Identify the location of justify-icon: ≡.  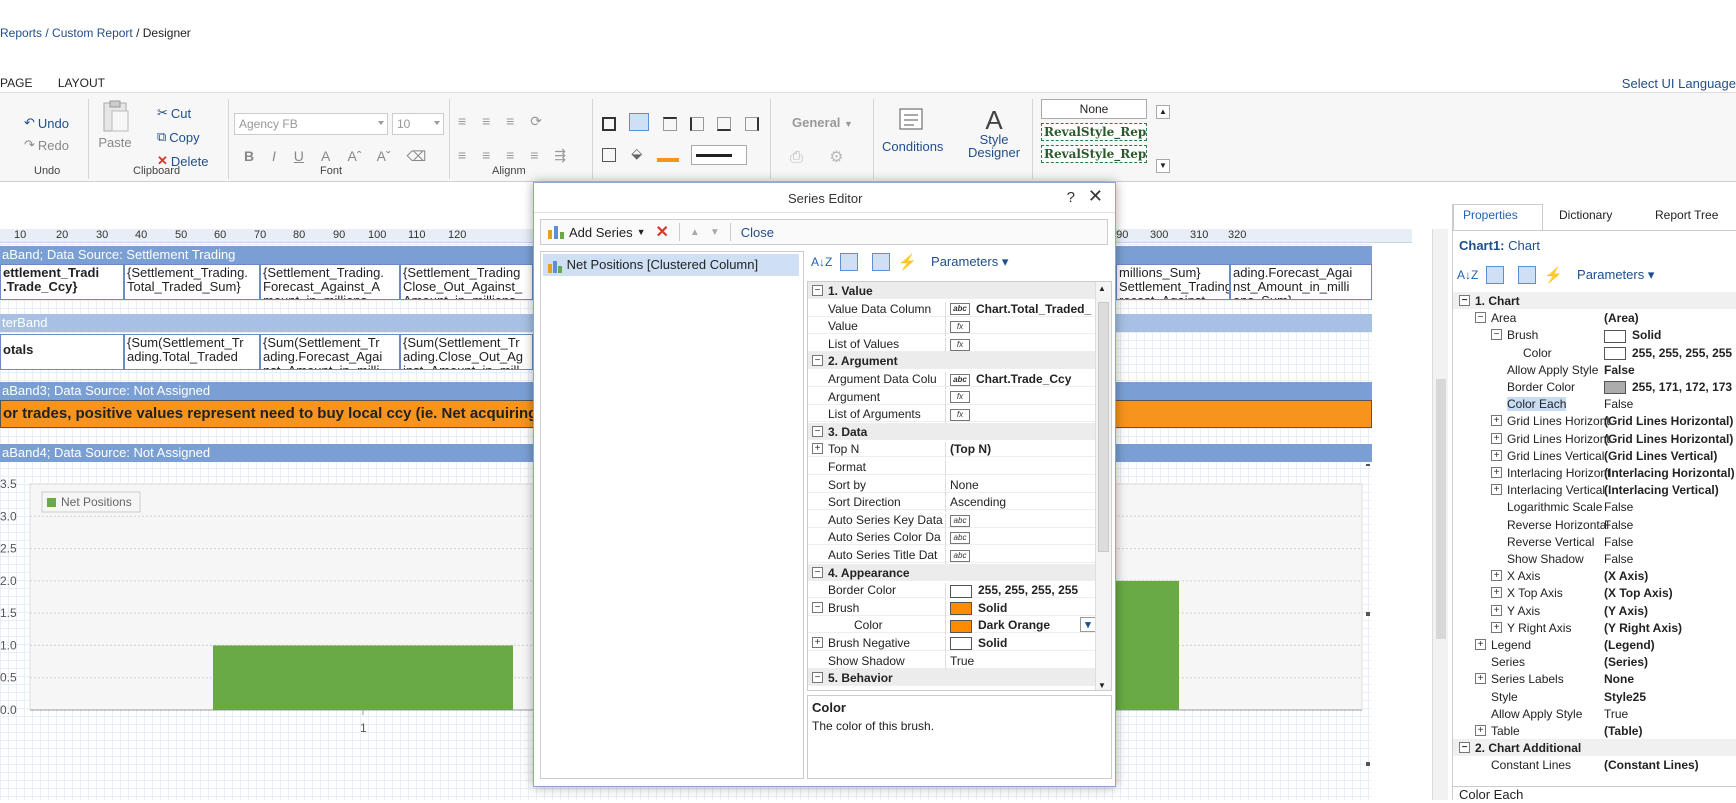
(534, 155).